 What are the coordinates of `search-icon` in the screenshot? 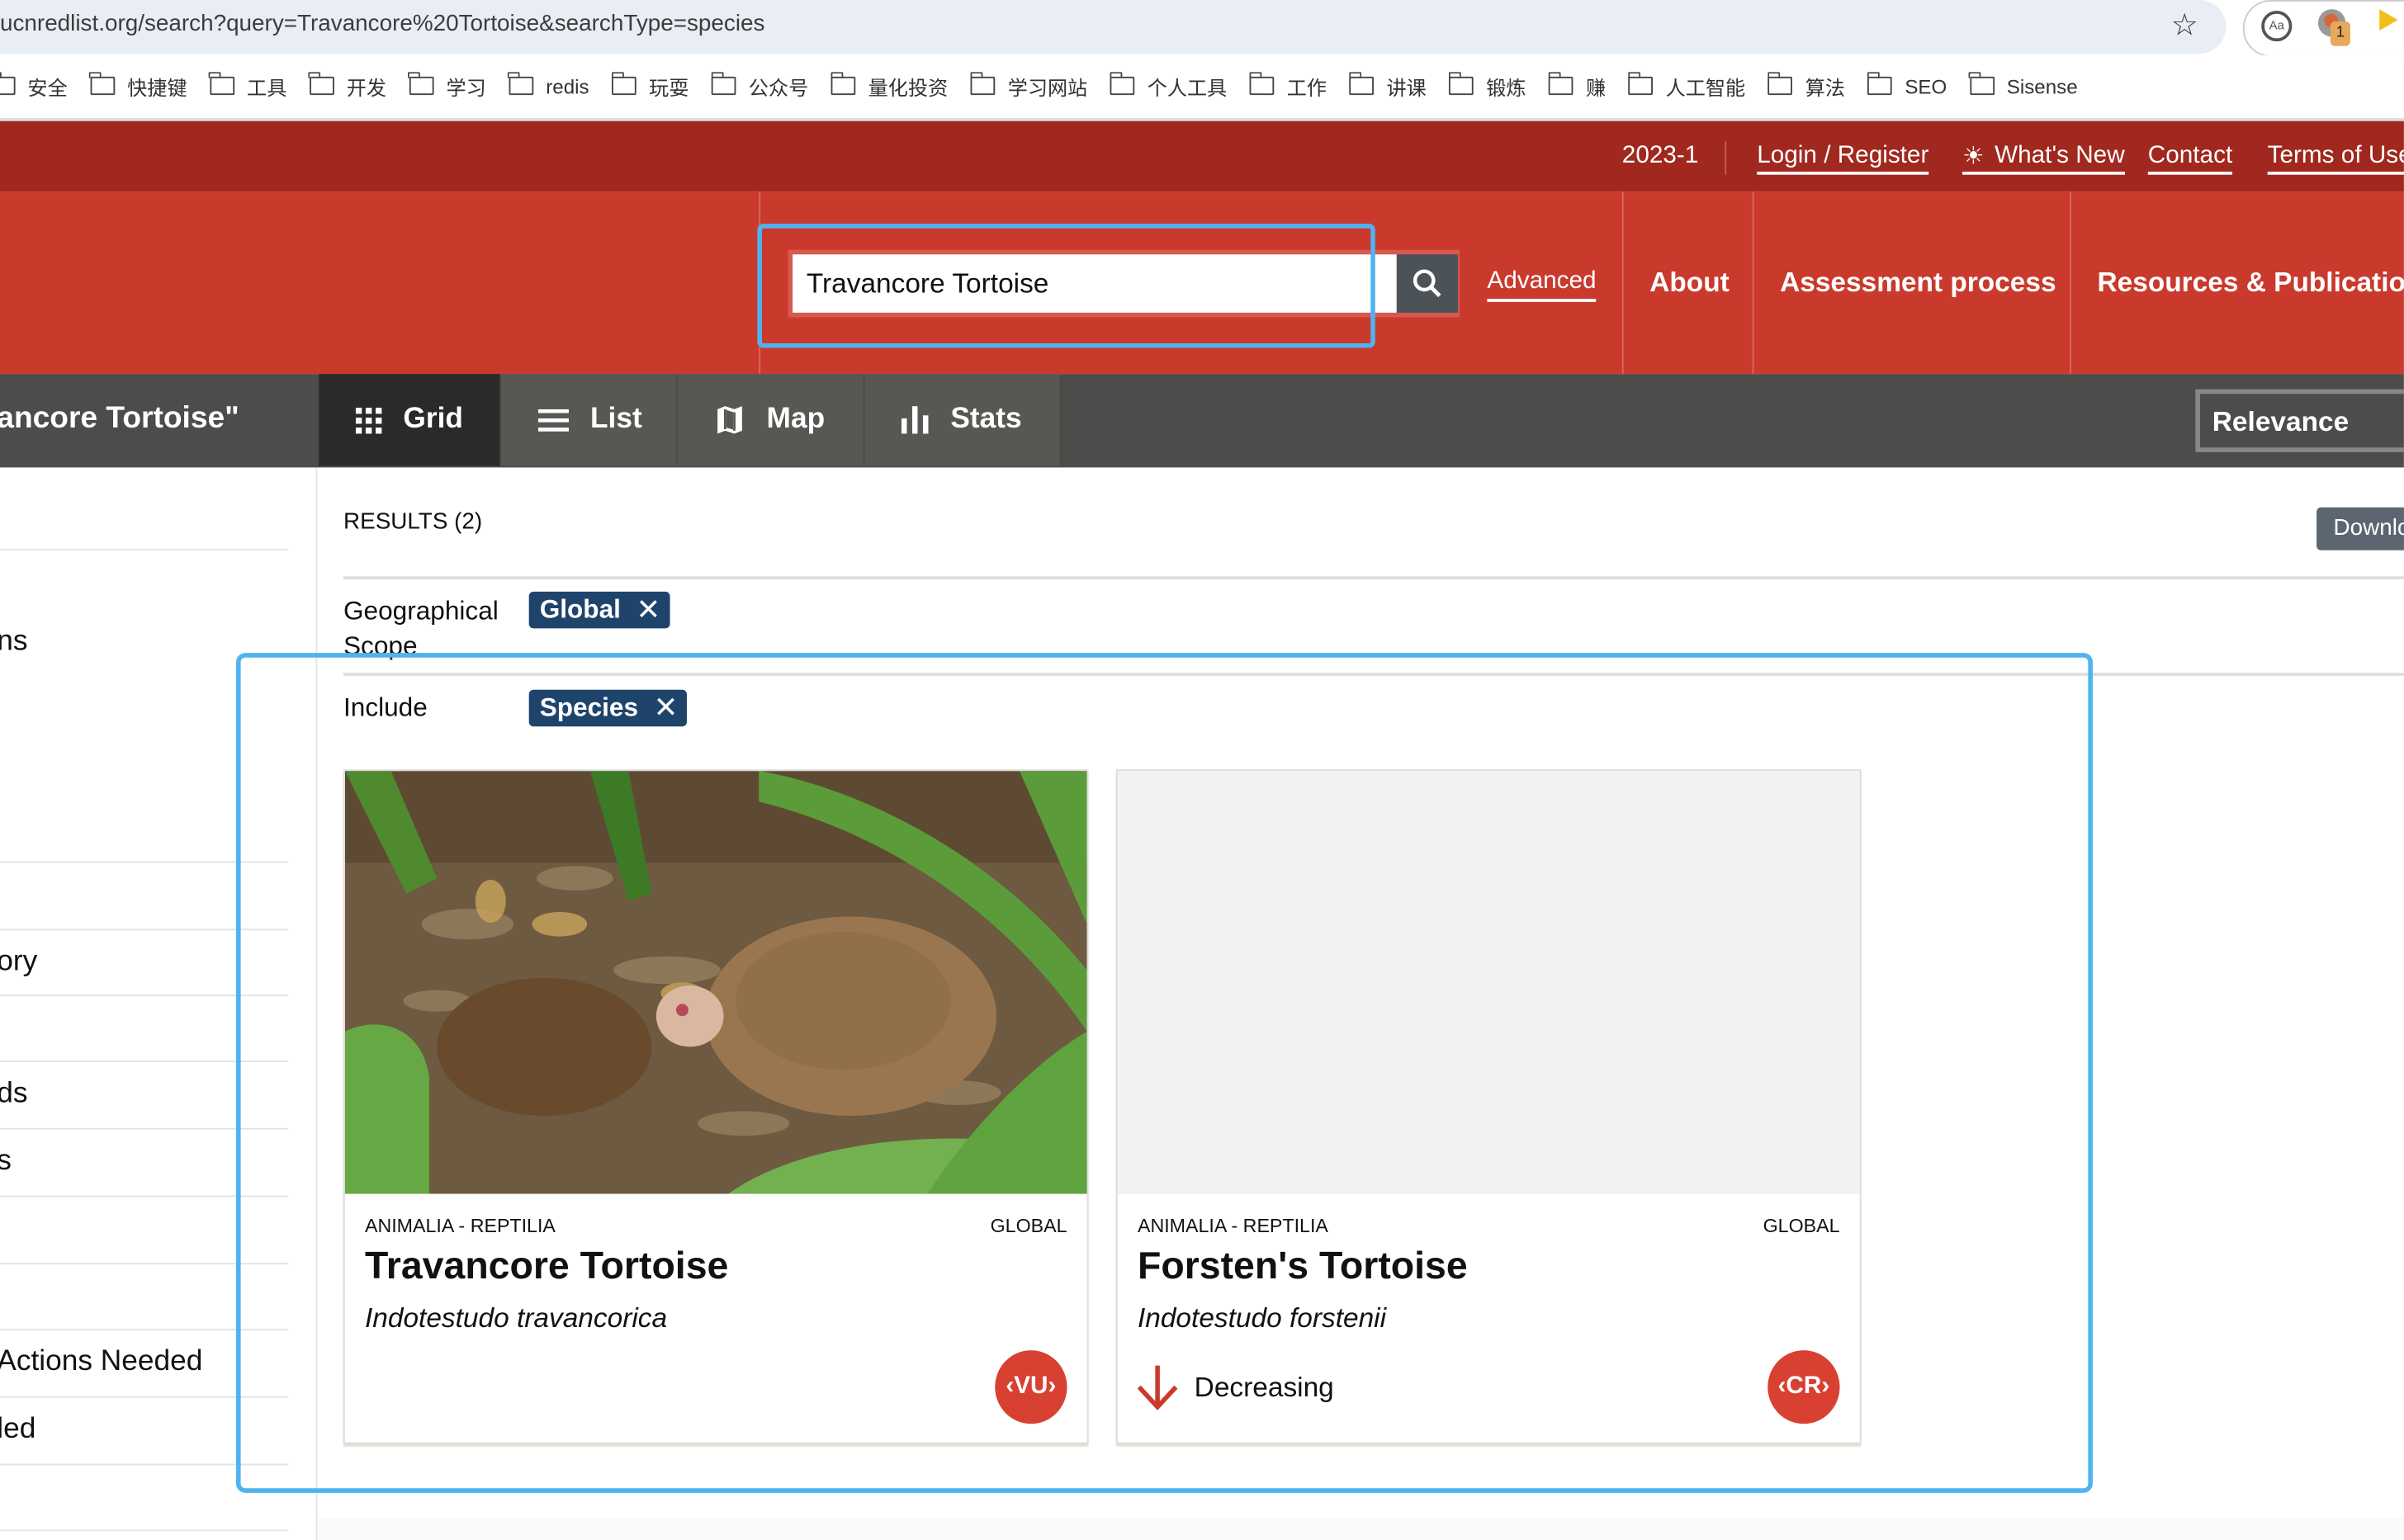 It's located at (1427, 283).